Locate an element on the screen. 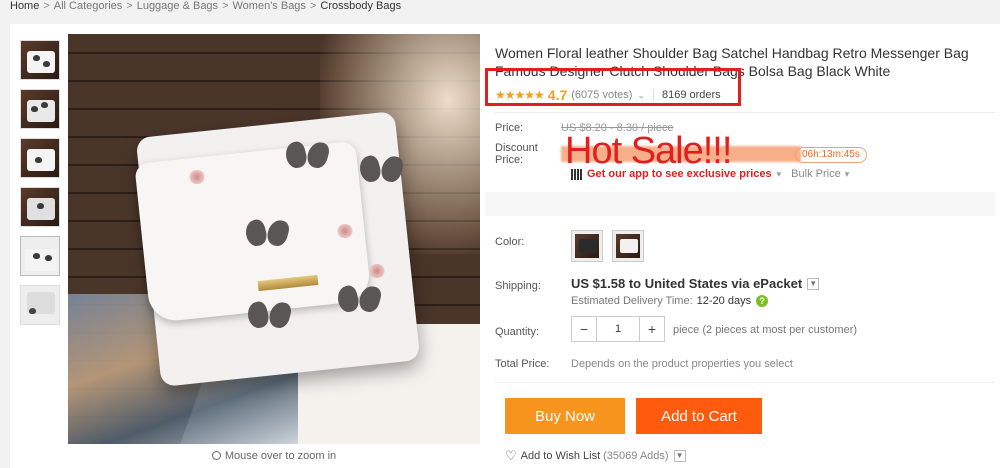 The height and width of the screenshot is (468, 1000). star-rating-icon: ★★★★★ is located at coordinates (520, 95).